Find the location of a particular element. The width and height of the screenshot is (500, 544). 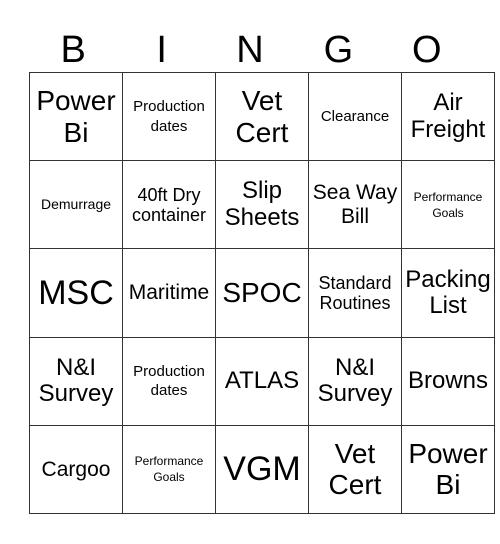

bingo-cell-text: Maritime is located at coordinates (169, 293).